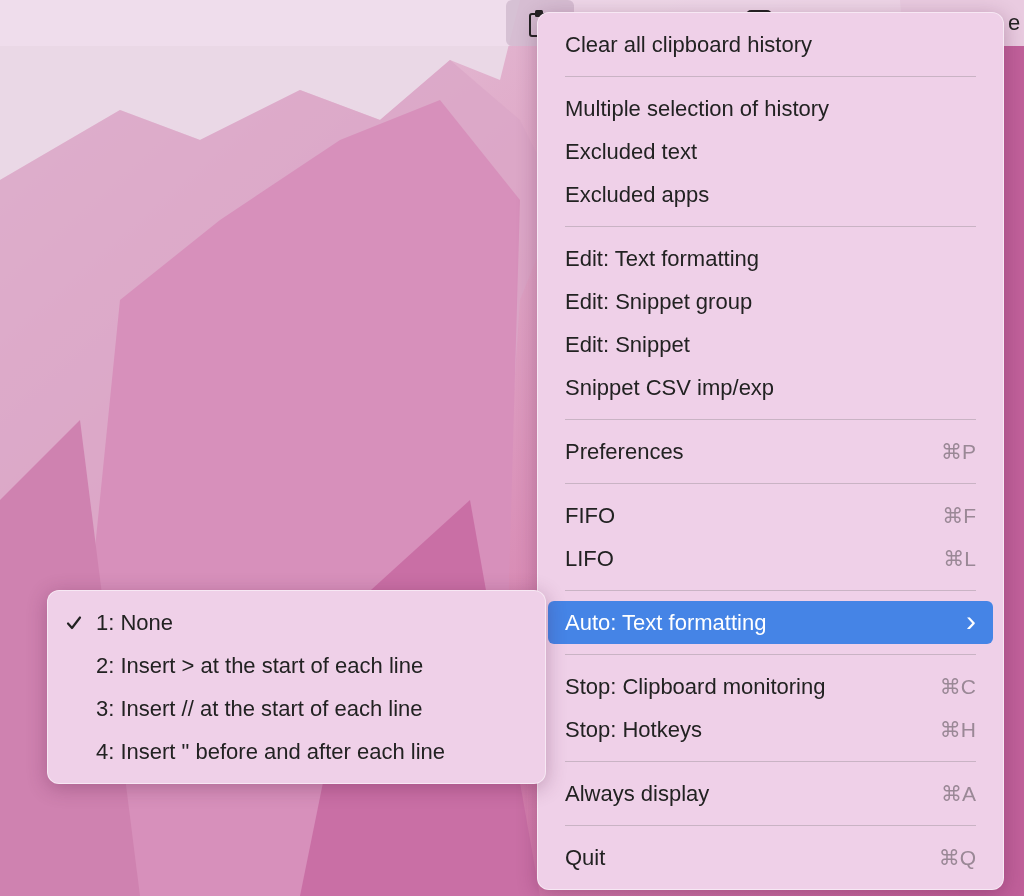 The width and height of the screenshot is (1024, 896). I want to click on menu-item: LIFO ⌘L, so click(770, 558).